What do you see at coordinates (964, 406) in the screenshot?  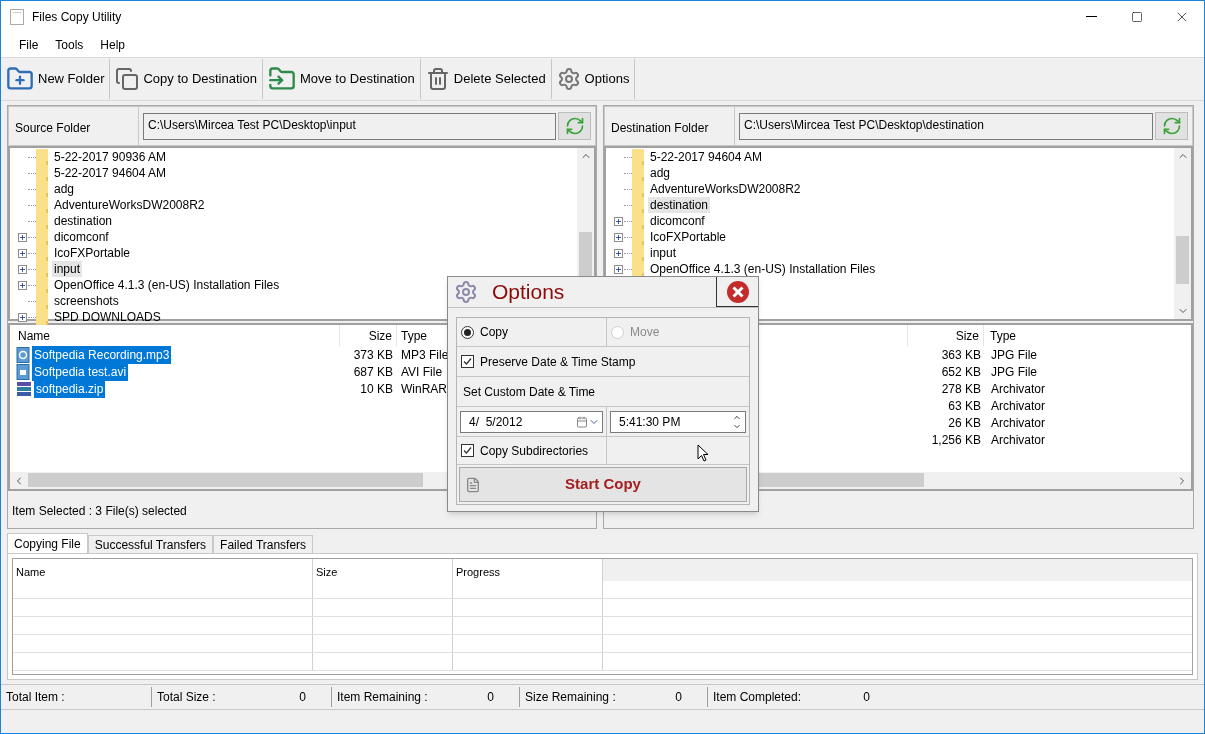 I see `file-size: 63 KB` at bounding box center [964, 406].